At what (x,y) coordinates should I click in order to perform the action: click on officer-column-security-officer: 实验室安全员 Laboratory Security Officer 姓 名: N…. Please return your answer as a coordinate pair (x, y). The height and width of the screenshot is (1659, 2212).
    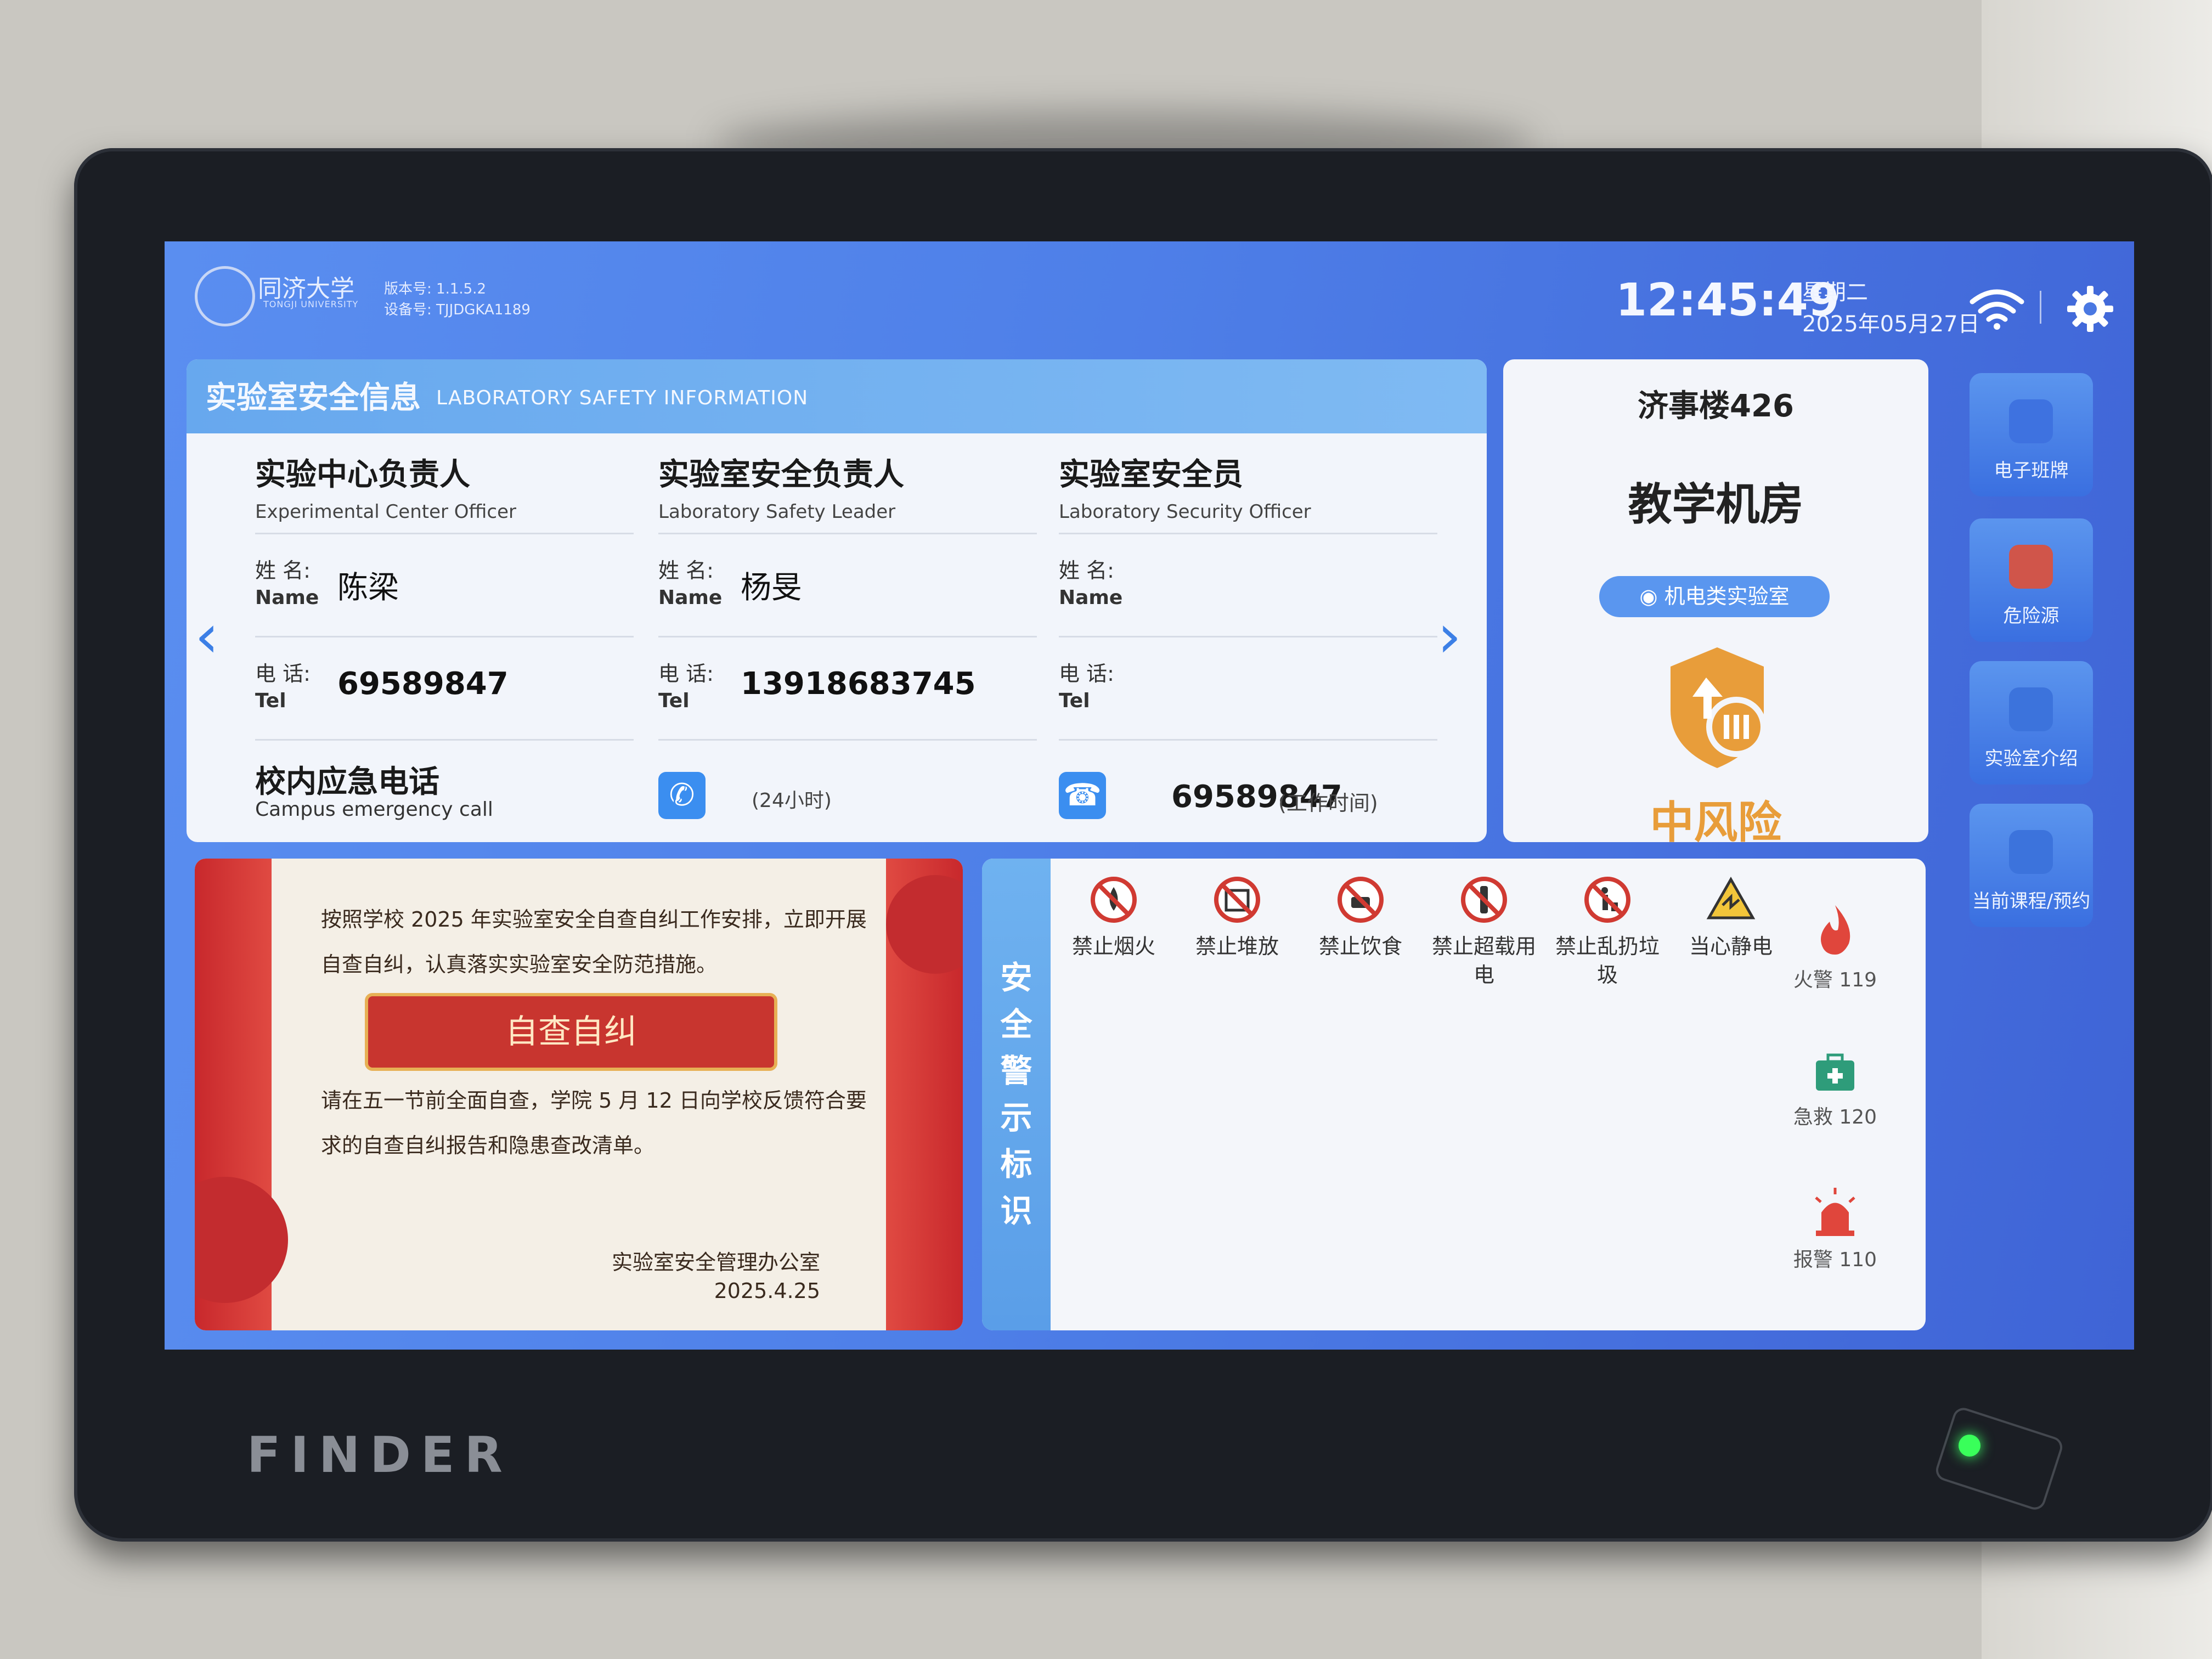
    Looking at the image, I should click on (1248, 596).